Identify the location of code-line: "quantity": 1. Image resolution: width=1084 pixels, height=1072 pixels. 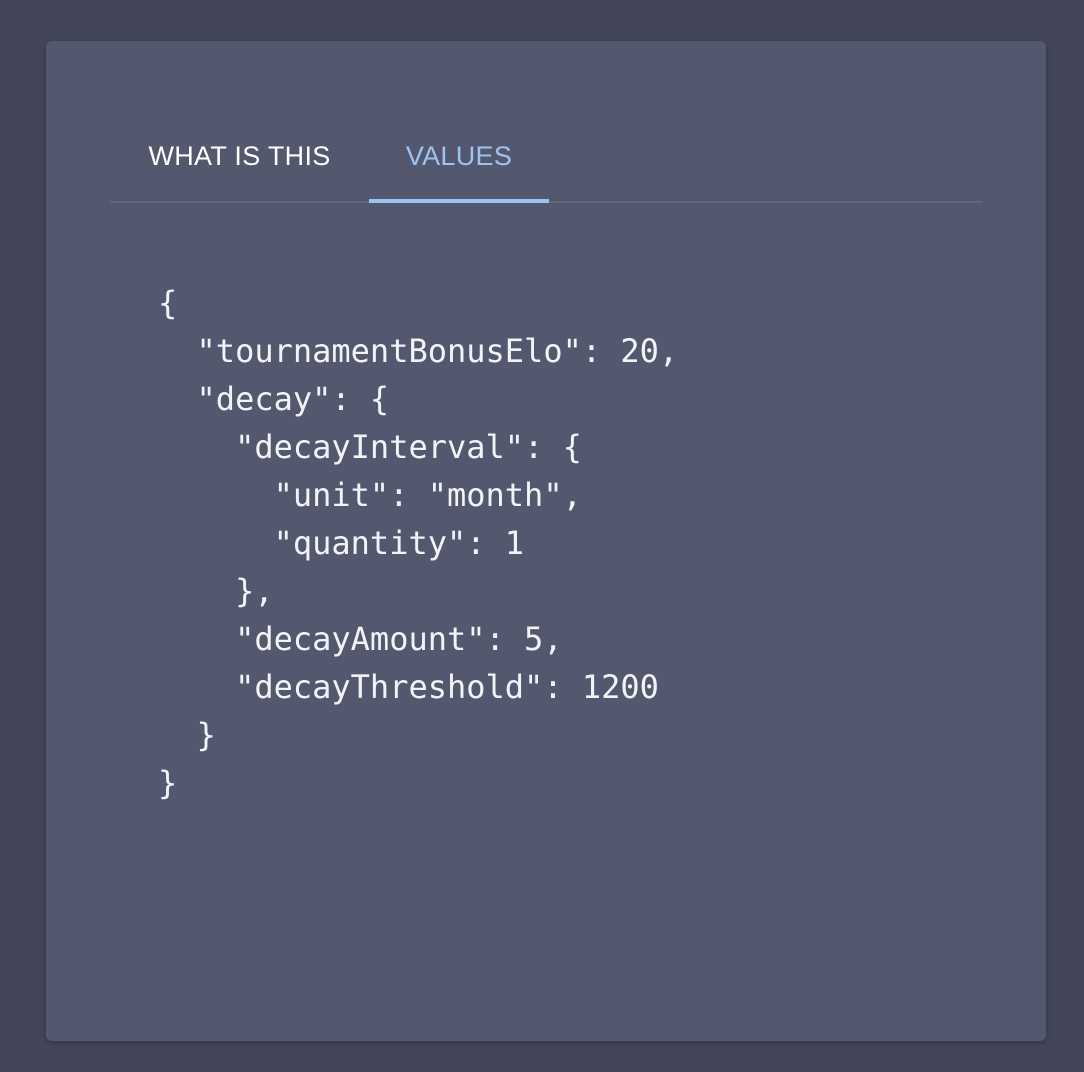
(341, 543).